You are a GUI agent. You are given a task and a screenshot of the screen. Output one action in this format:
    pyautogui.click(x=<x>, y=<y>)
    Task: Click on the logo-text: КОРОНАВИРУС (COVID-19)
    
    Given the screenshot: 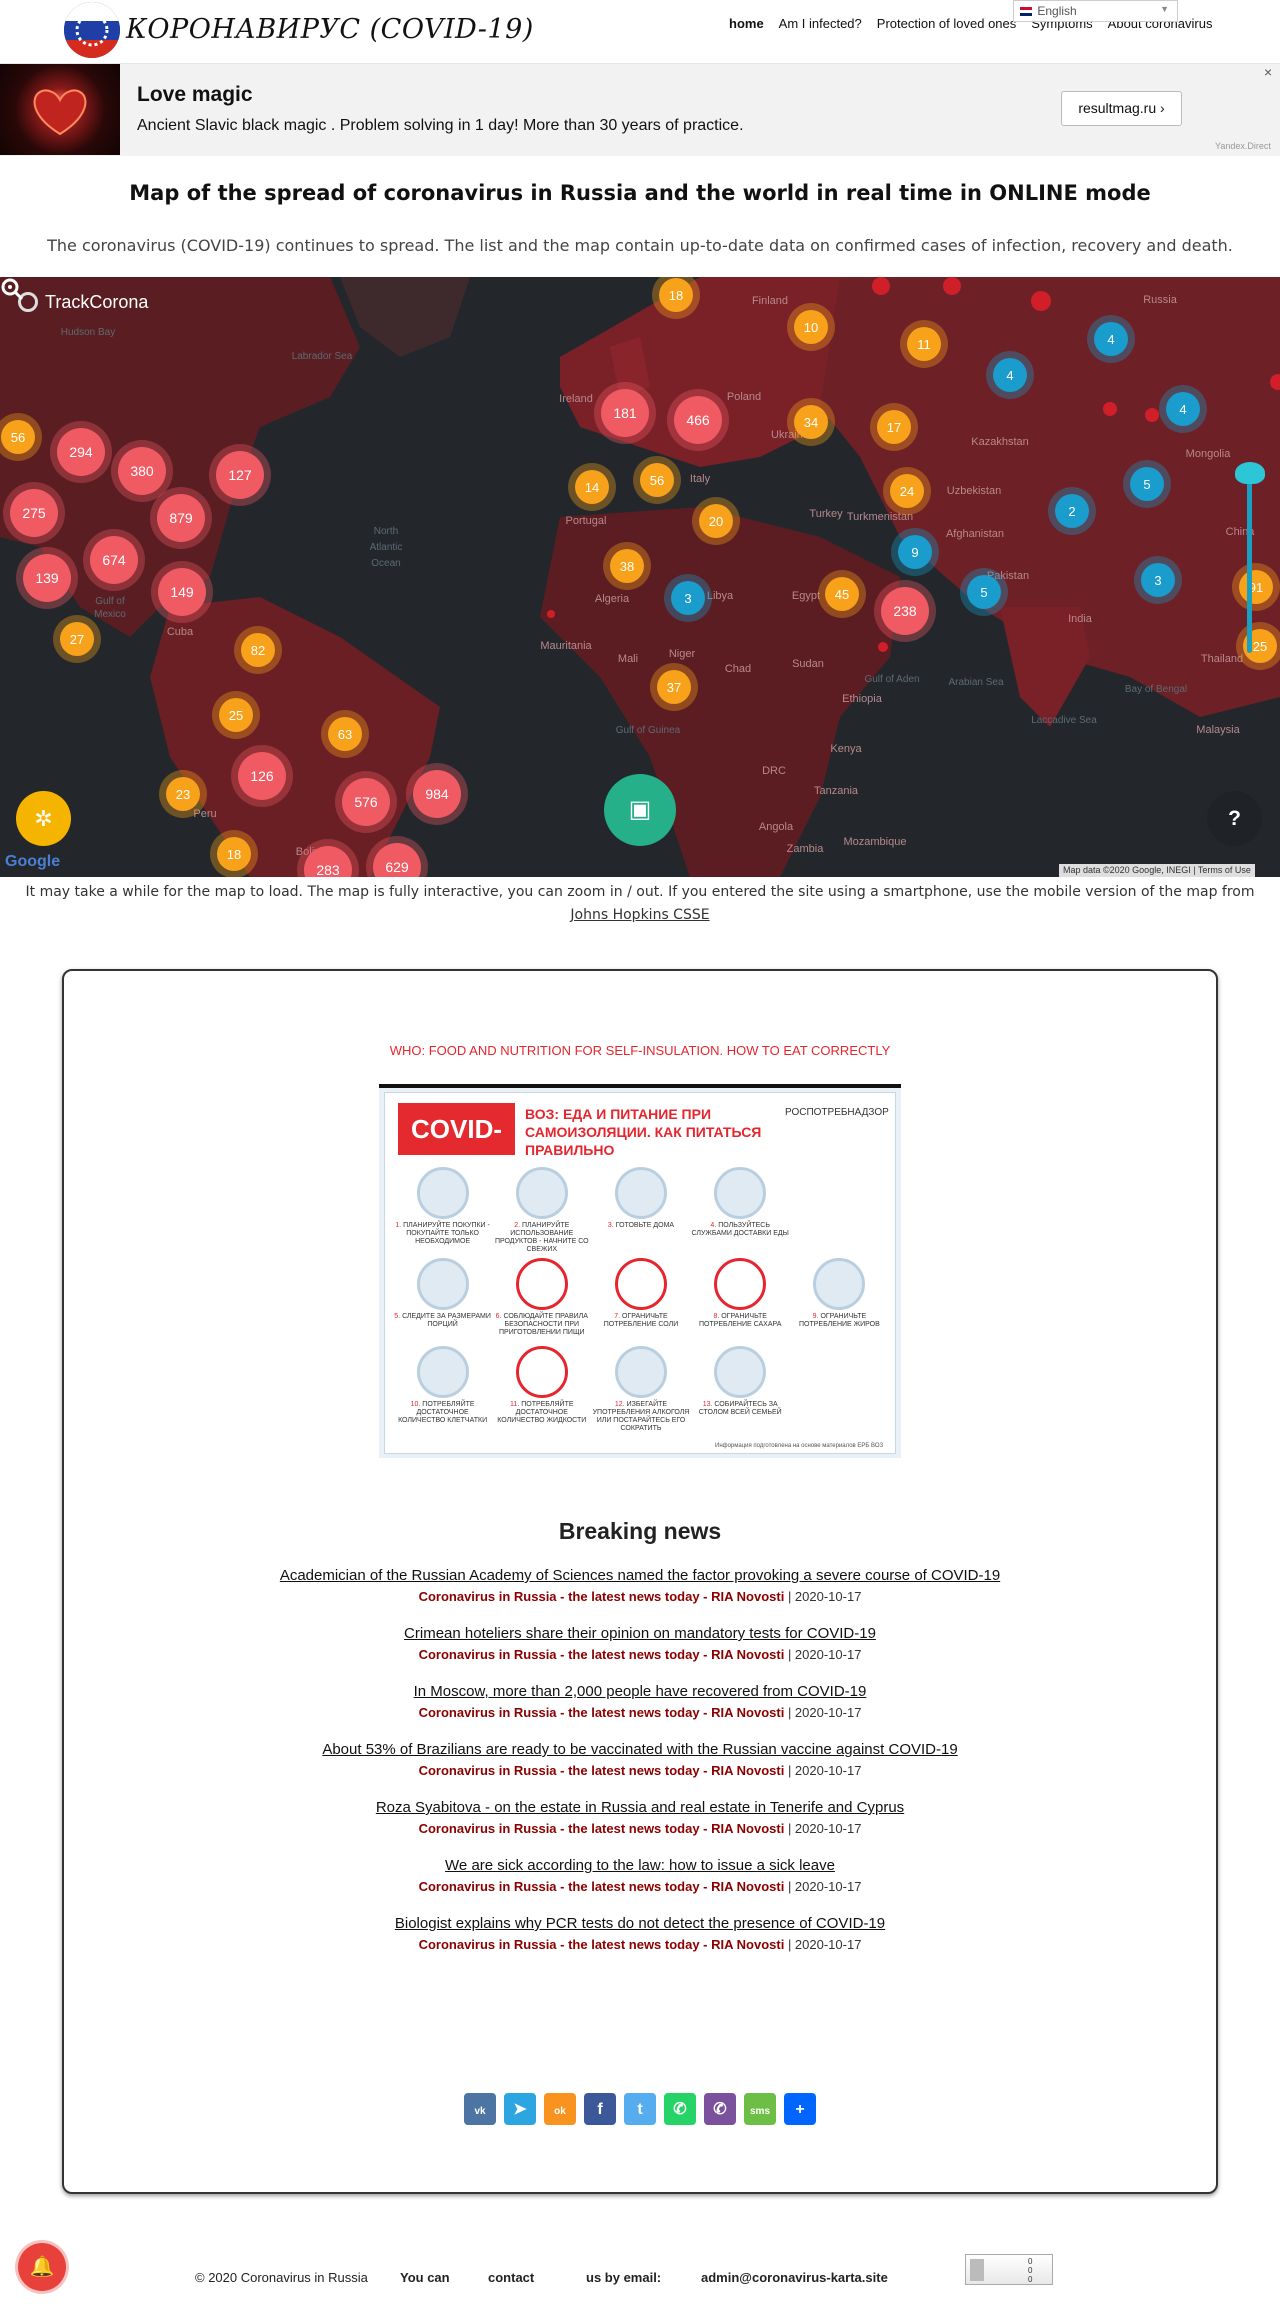 What is the action you would take?
    pyautogui.click(x=330, y=29)
    